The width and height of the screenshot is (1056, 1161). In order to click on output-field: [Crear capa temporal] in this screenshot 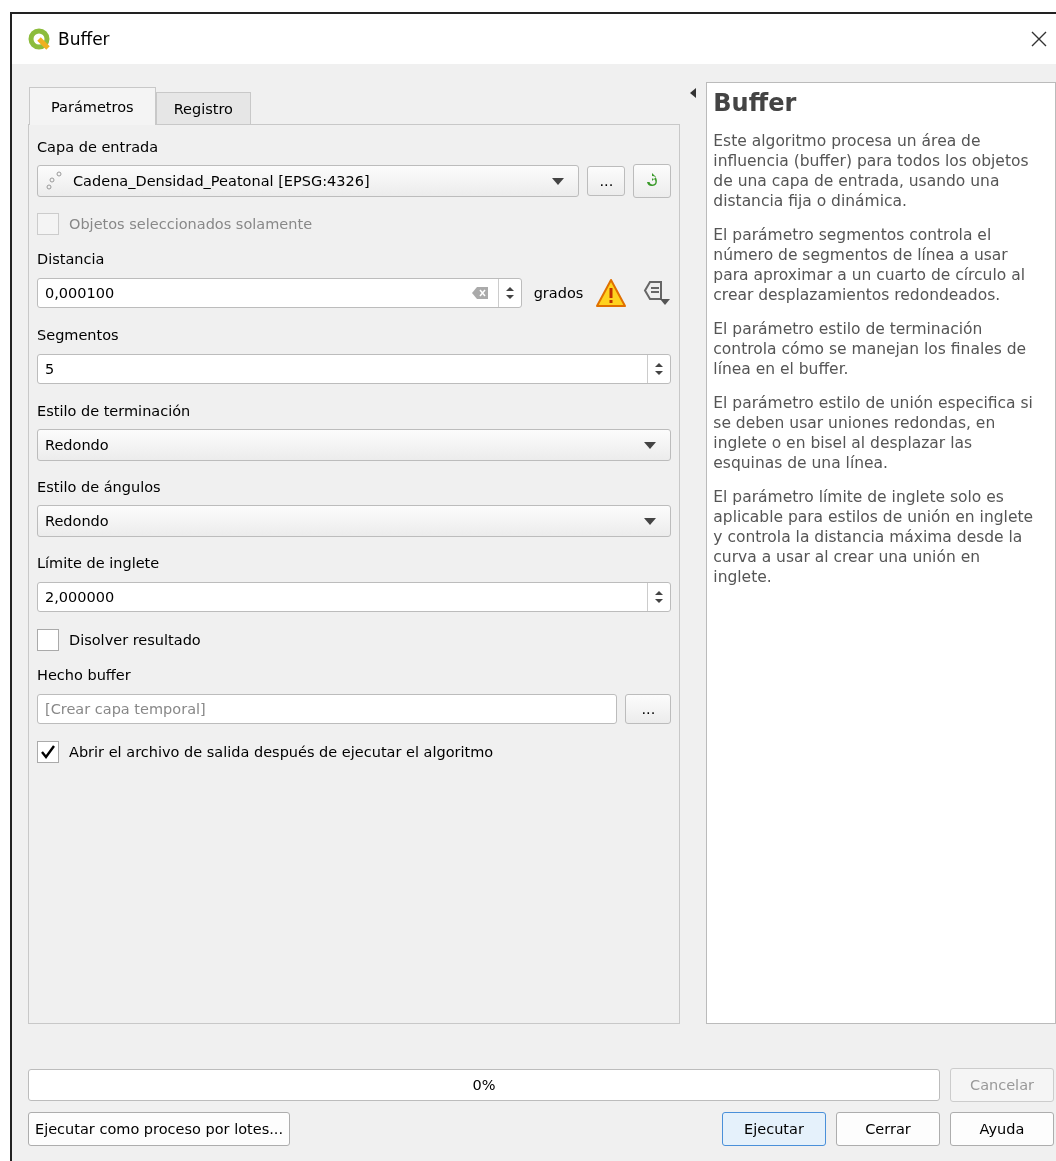, I will do `click(327, 709)`.